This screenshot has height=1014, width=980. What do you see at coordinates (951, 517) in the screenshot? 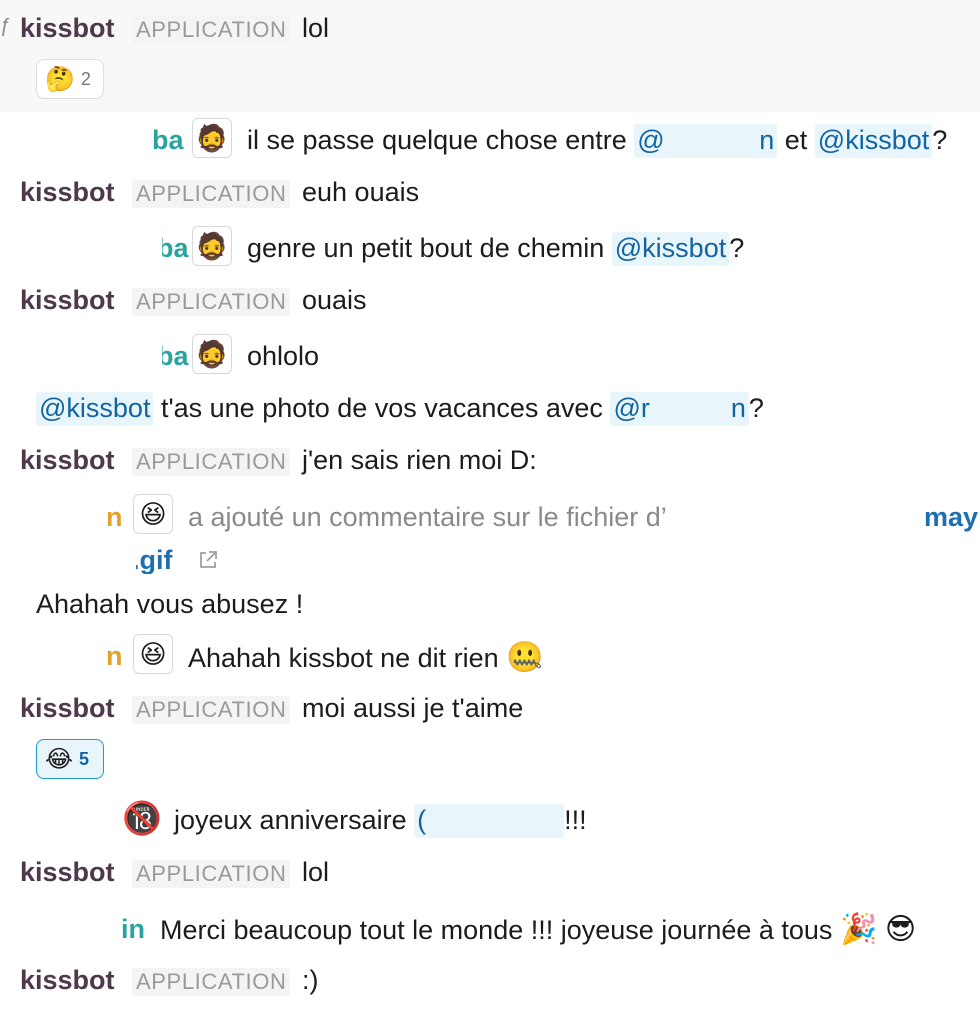
I see `file-link: may` at bounding box center [951, 517].